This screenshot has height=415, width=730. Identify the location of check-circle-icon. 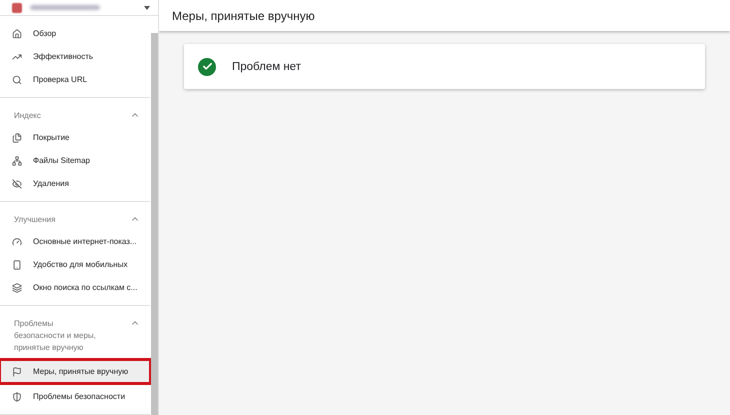
(207, 67).